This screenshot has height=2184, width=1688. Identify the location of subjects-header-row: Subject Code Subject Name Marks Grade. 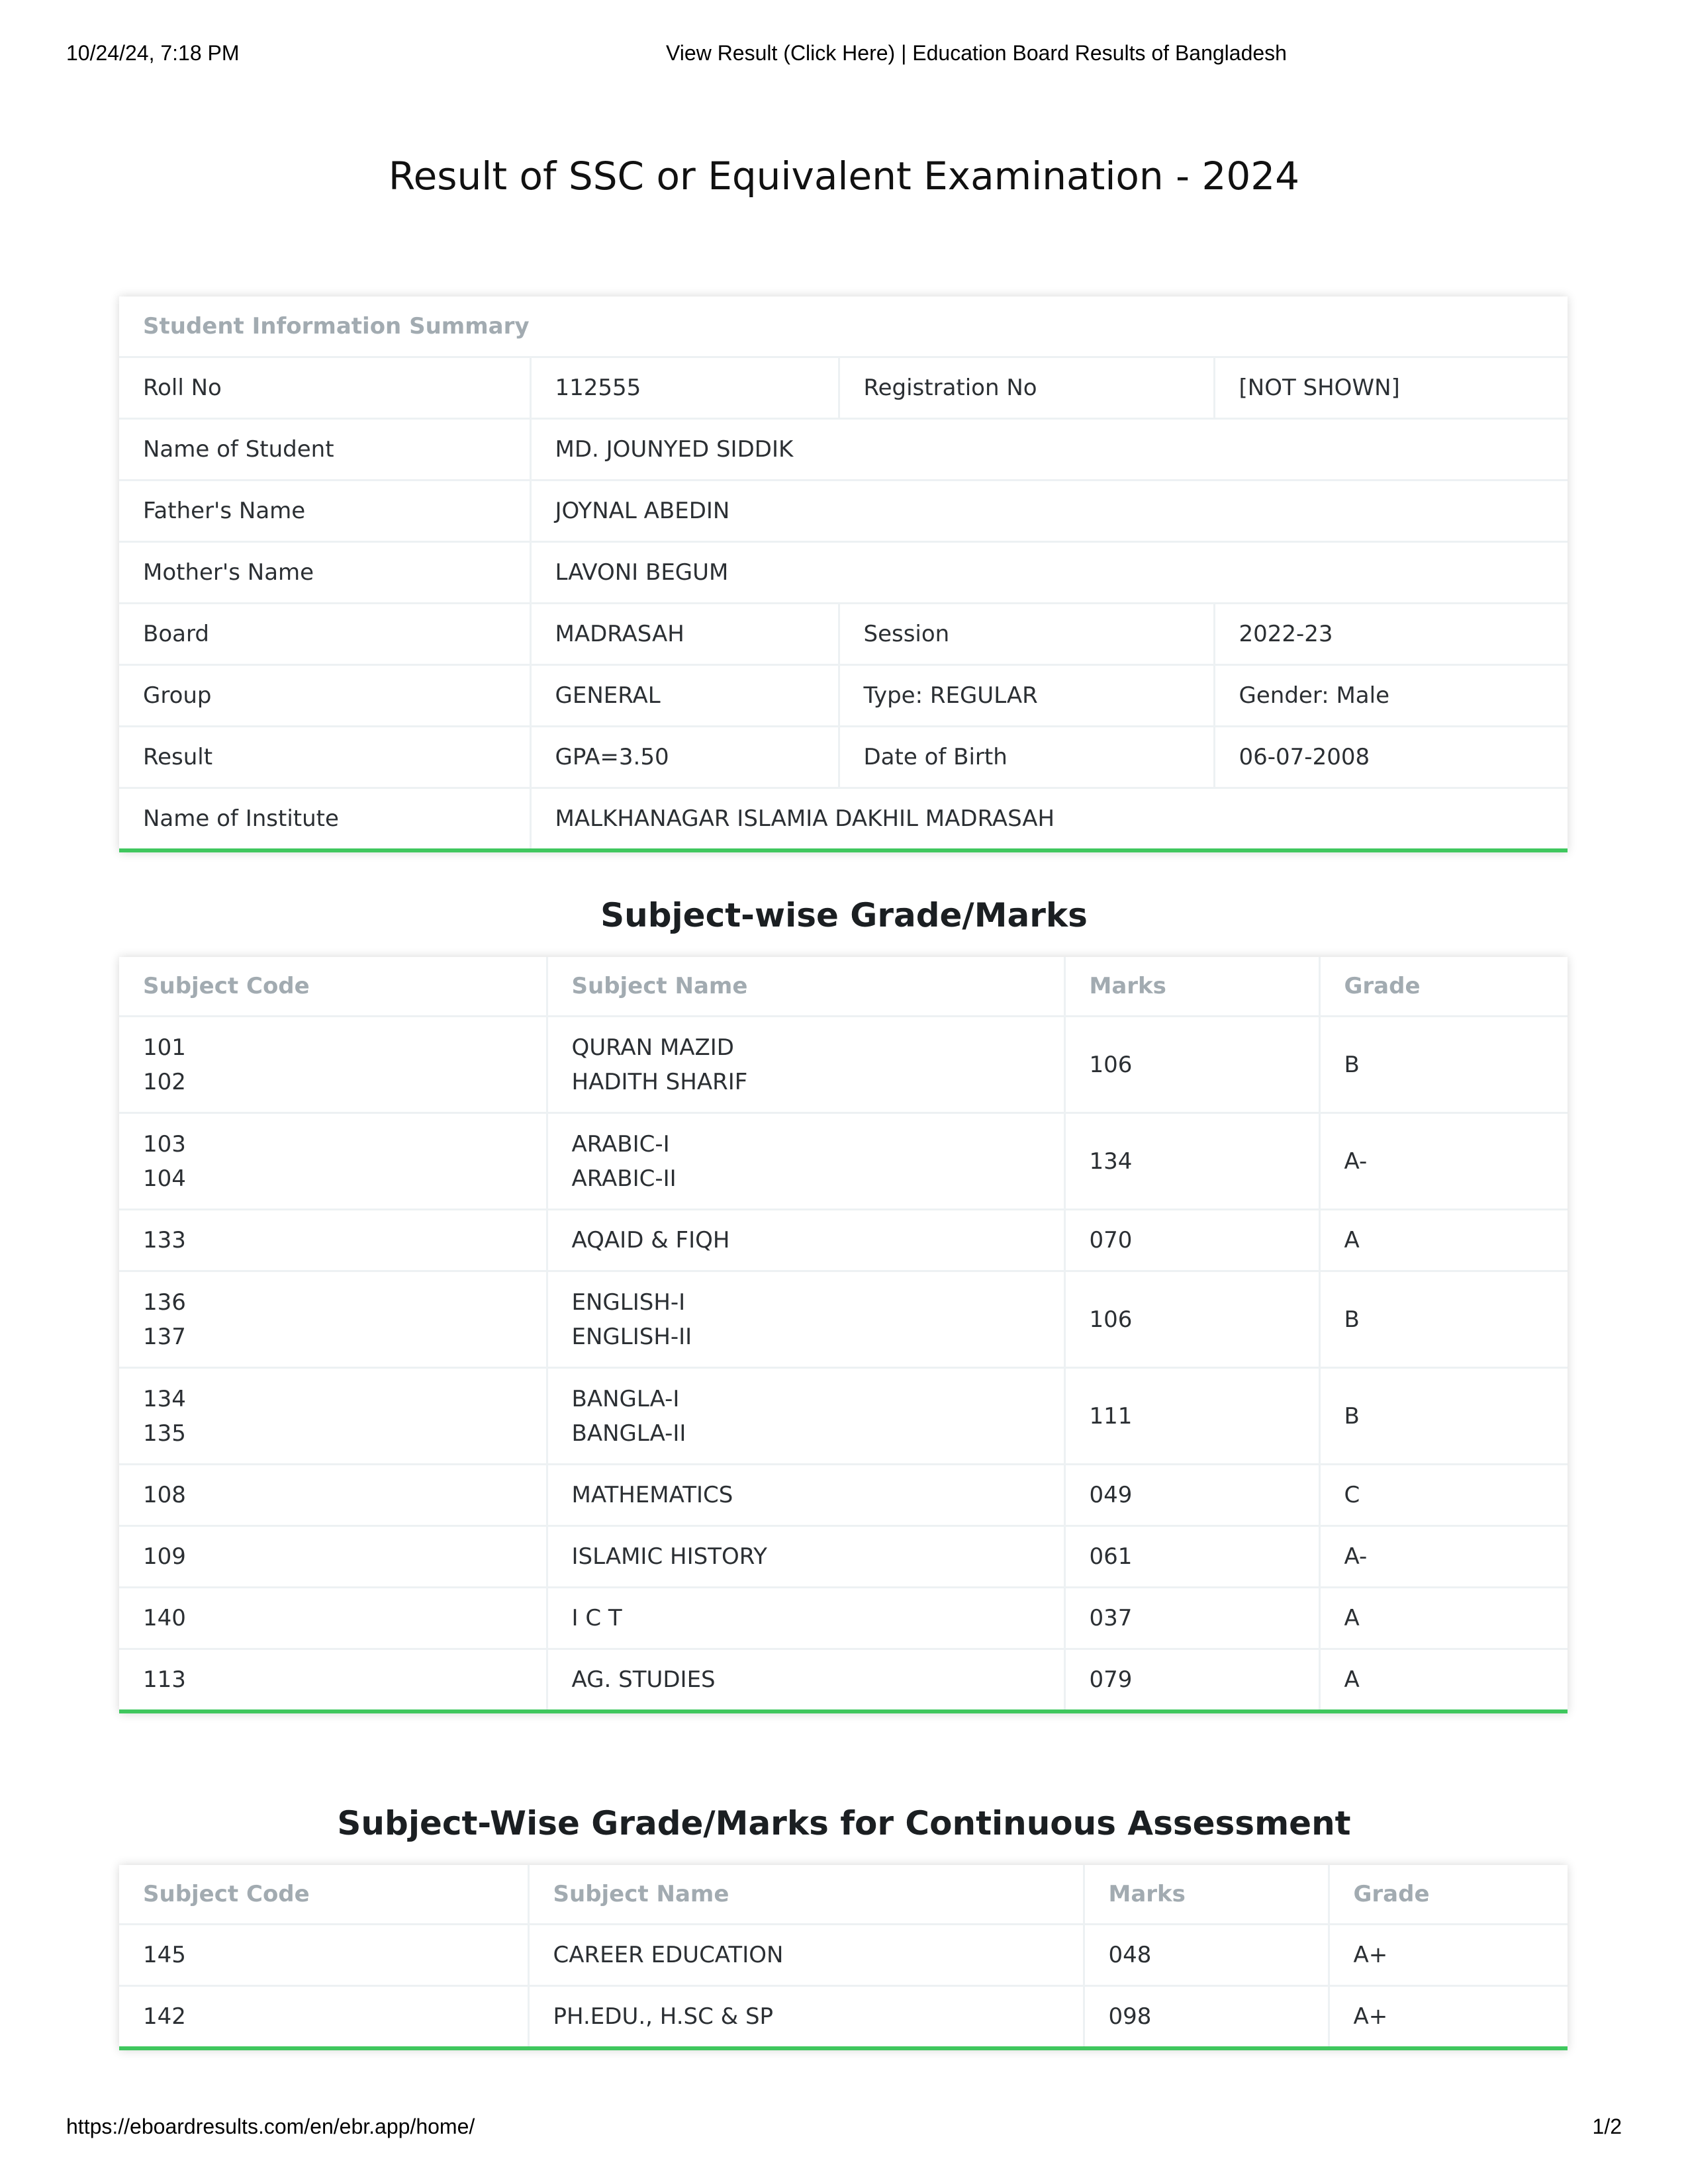
(843, 987).